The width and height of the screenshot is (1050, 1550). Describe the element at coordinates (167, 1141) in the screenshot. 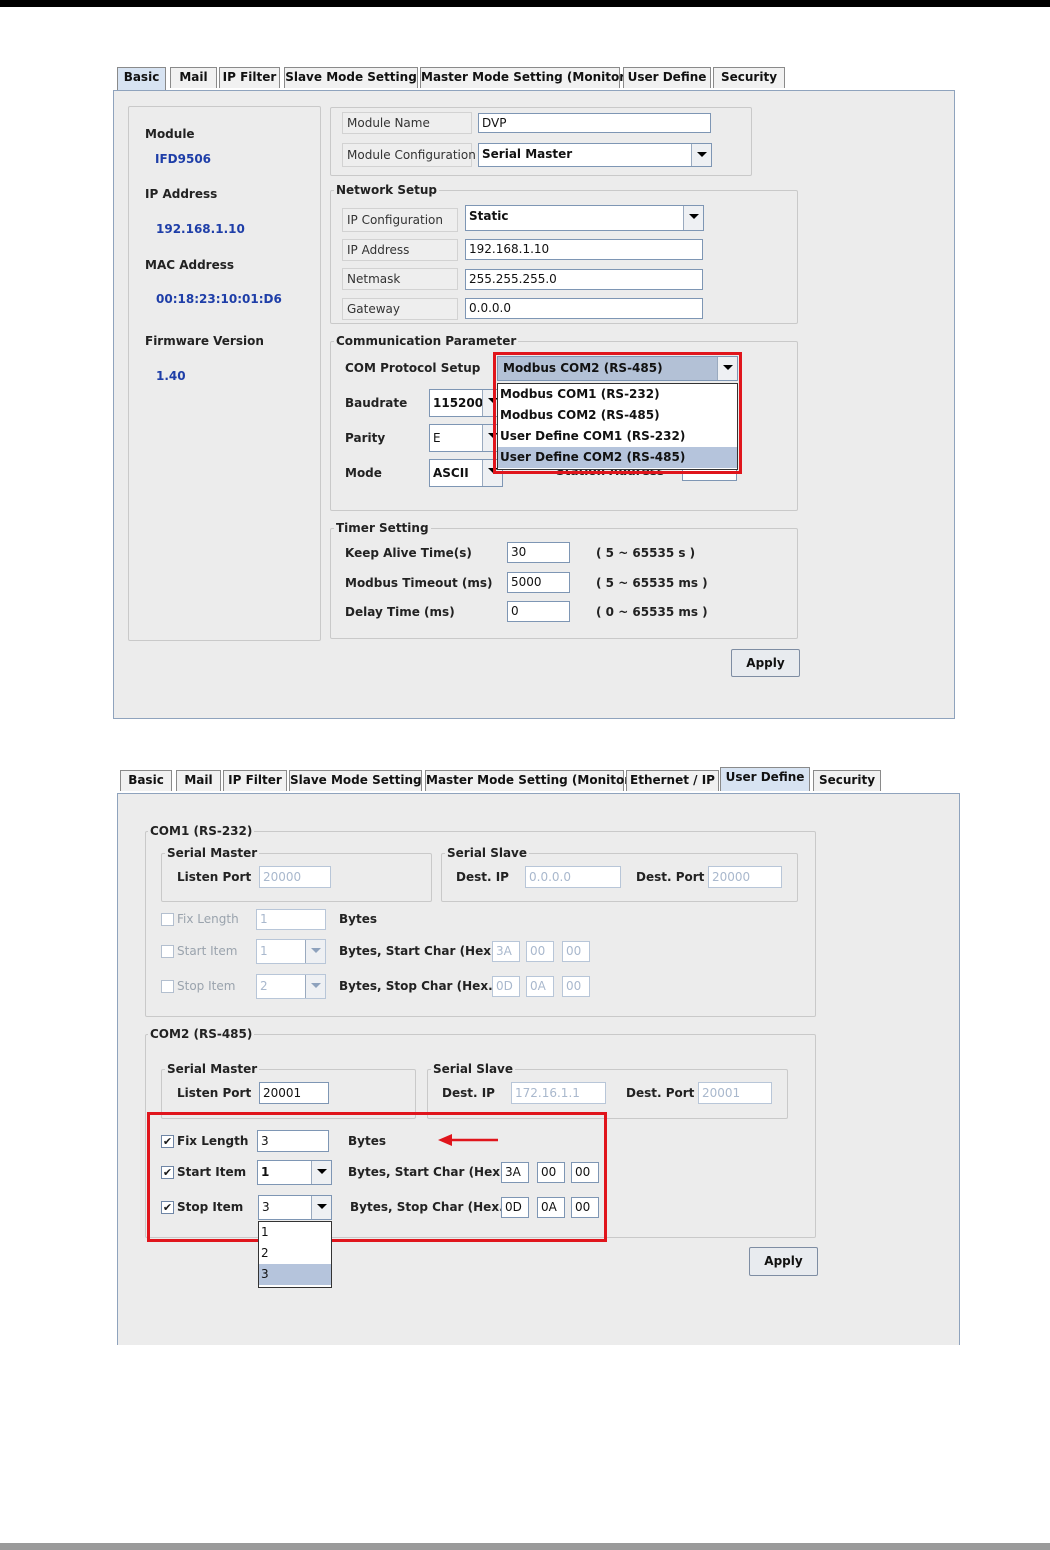

I see `com2-fix-length-checkbox: ✔` at that location.